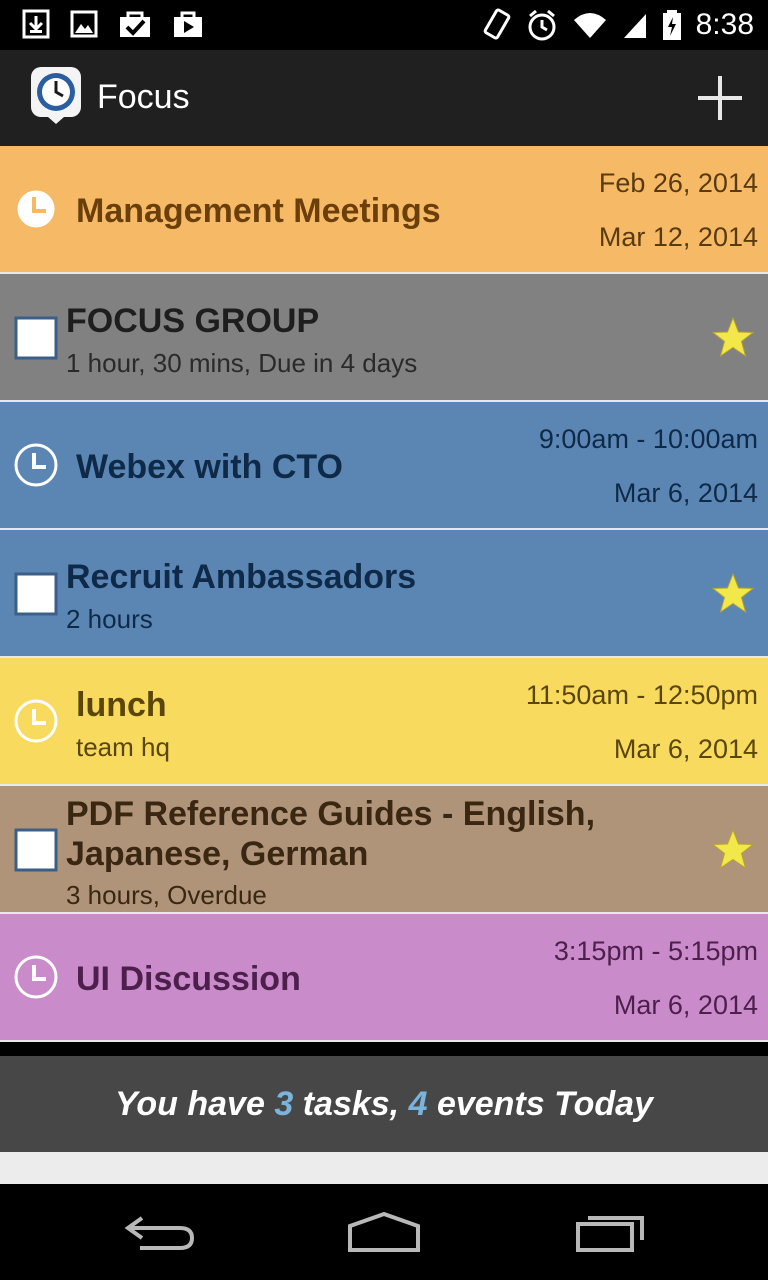 Image resolution: width=768 pixels, height=1280 pixels. What do you see at coordinates (189, 1104) in the screenshot?
I see `summary-prefix: You have` at bounding box center [189, 1104].